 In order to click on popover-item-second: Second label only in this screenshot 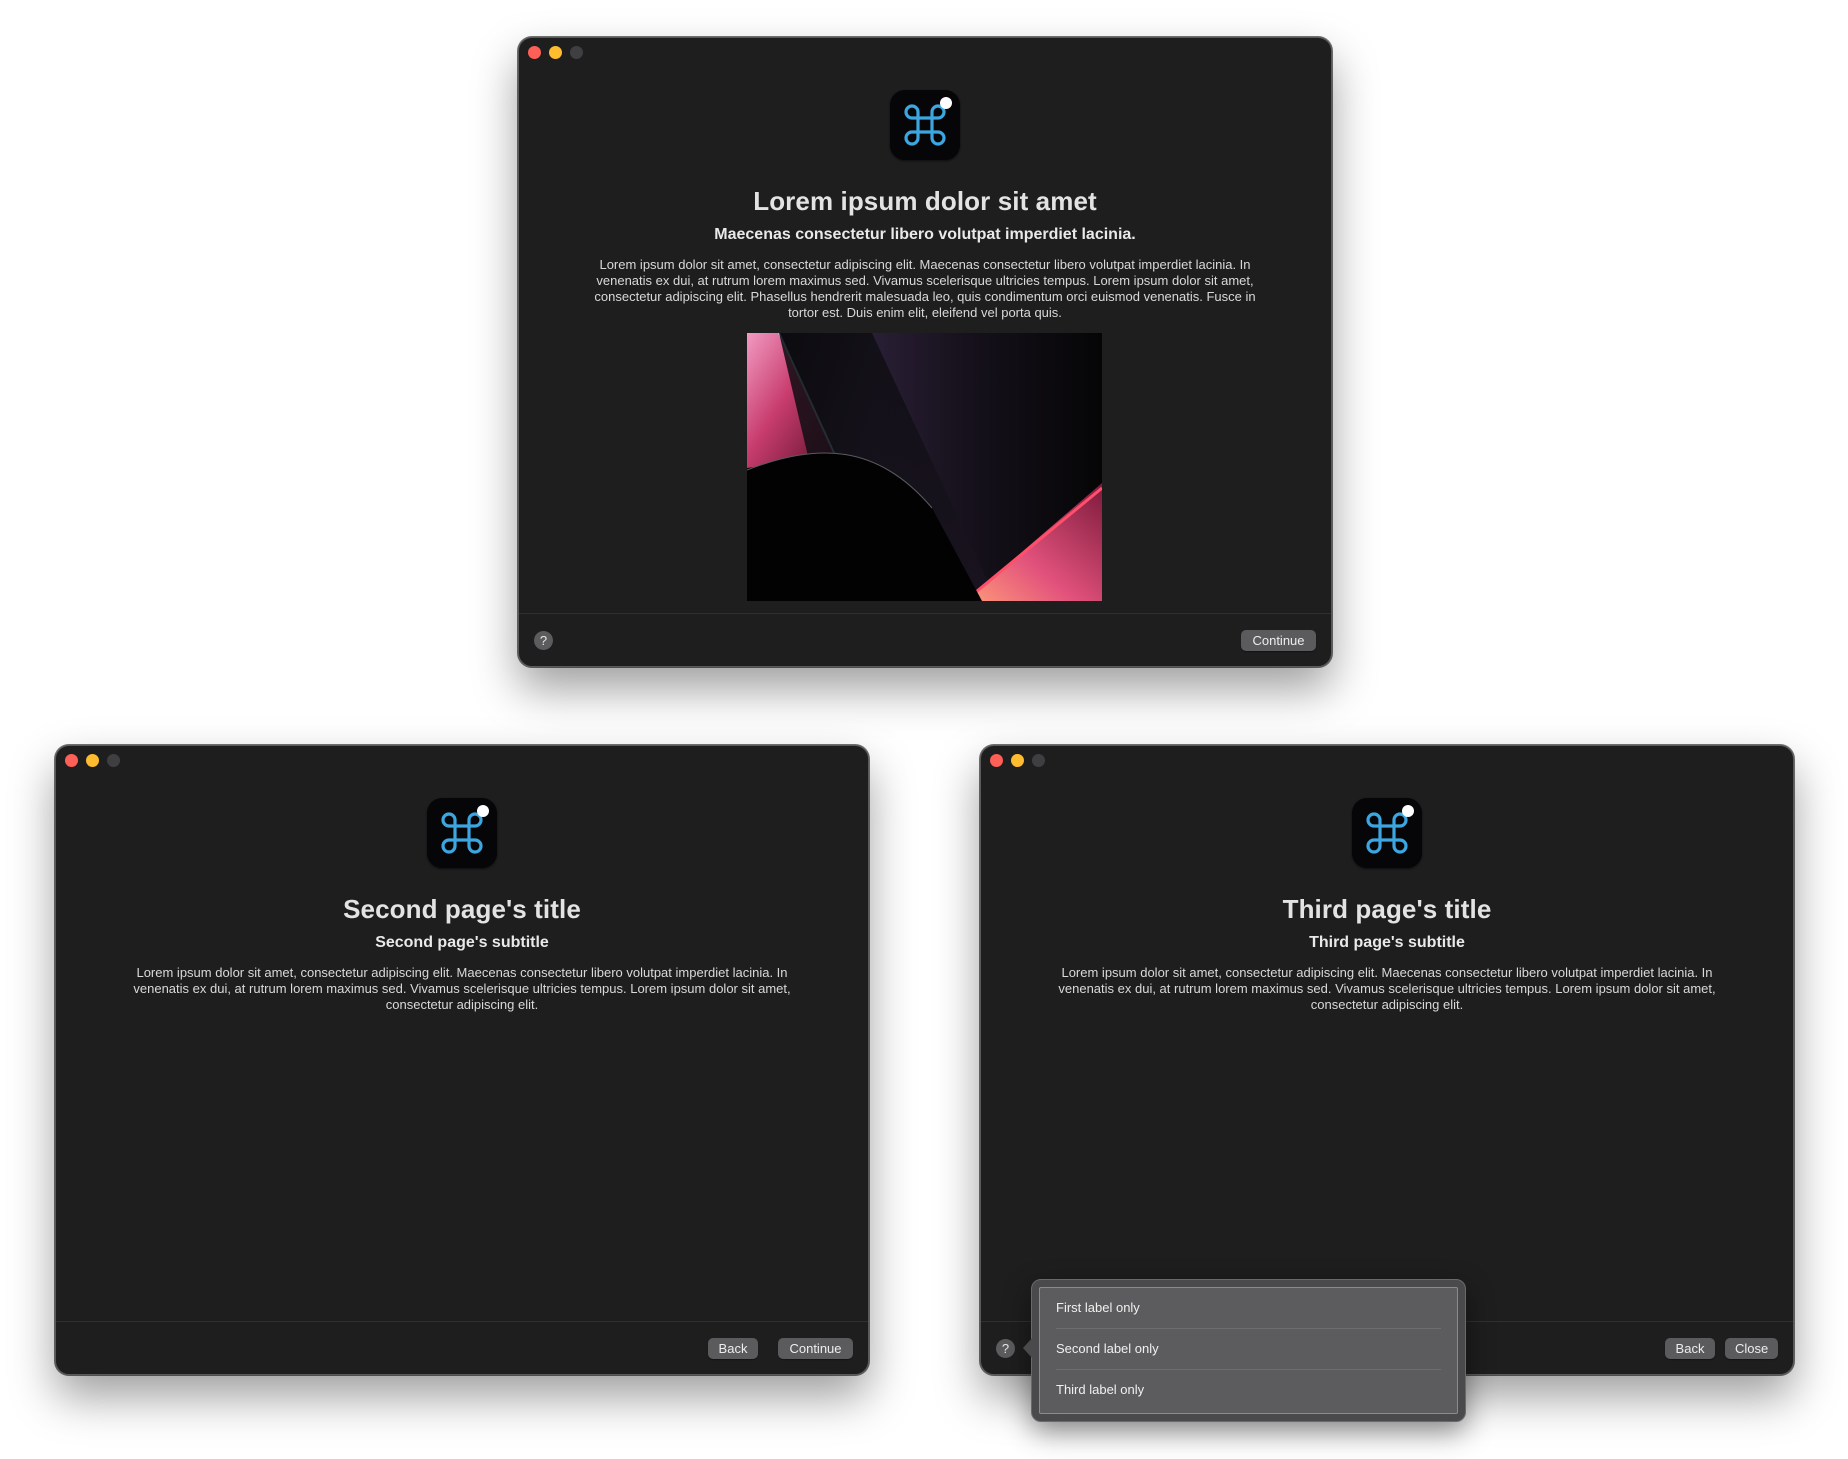, I will do `click(1107, 1348)`.